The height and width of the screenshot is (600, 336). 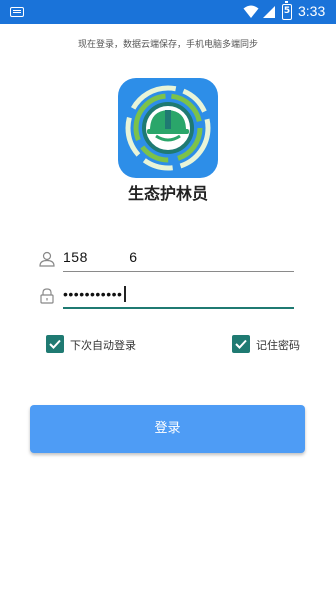 I want to click on keyboard-icon, so click(x=17, y=12).